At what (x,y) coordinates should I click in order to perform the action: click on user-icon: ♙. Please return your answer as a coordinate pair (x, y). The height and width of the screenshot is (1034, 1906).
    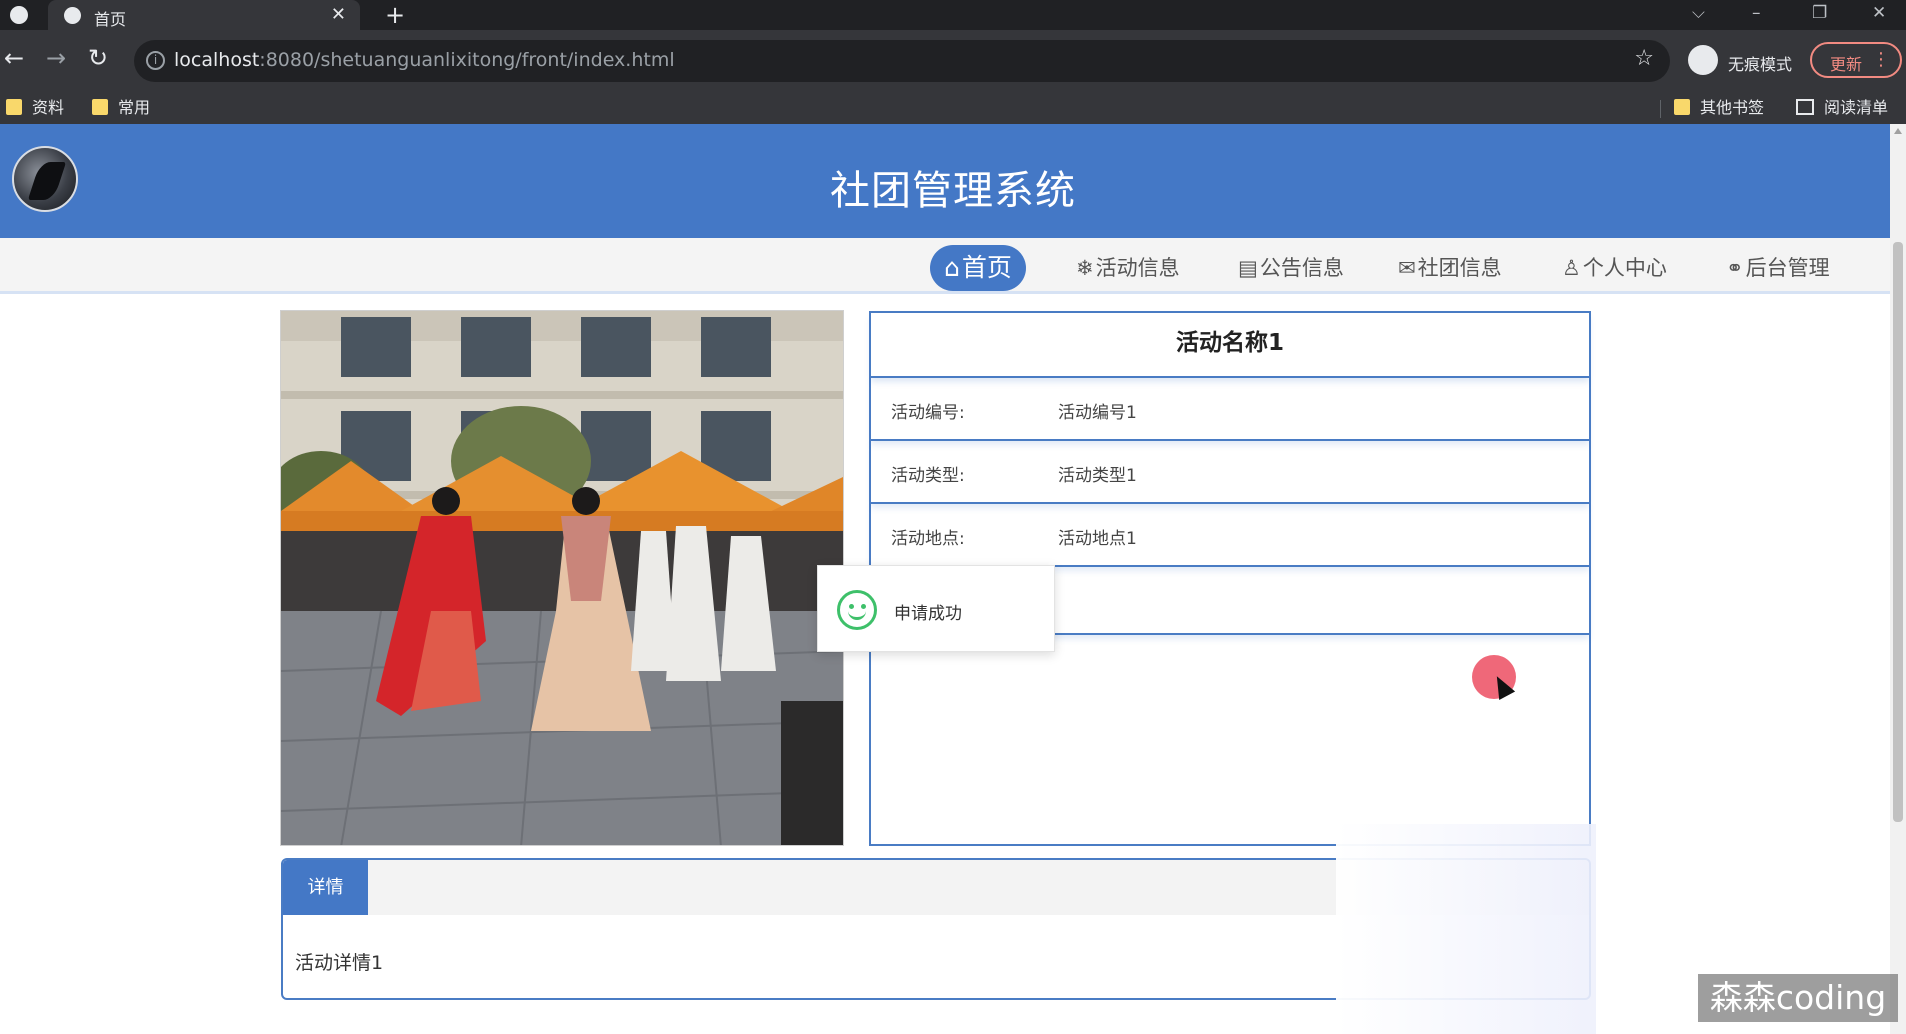
    Looking at the image, I should click on (1571, 268).